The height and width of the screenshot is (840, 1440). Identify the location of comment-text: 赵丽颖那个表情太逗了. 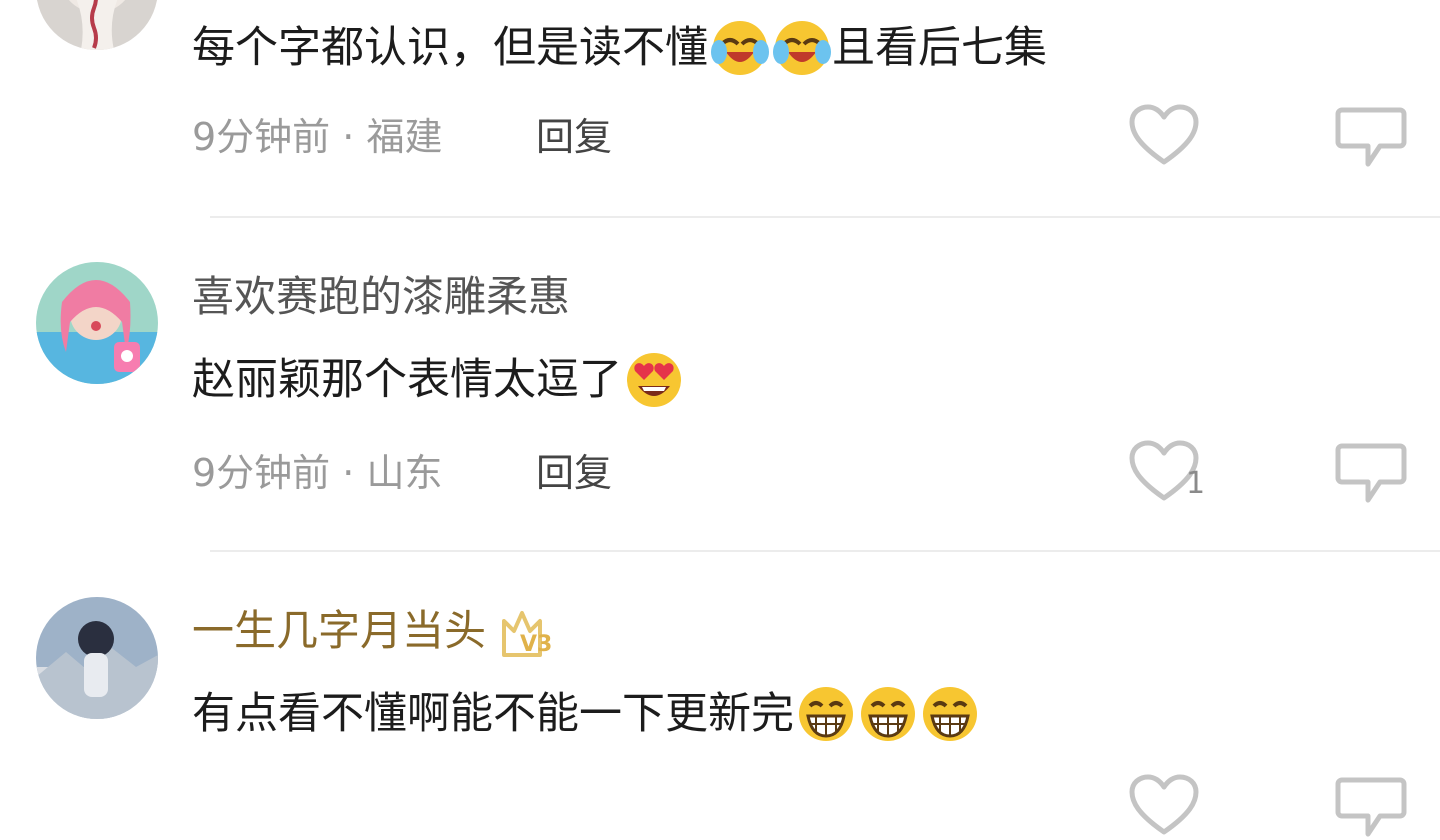
(438, 380).